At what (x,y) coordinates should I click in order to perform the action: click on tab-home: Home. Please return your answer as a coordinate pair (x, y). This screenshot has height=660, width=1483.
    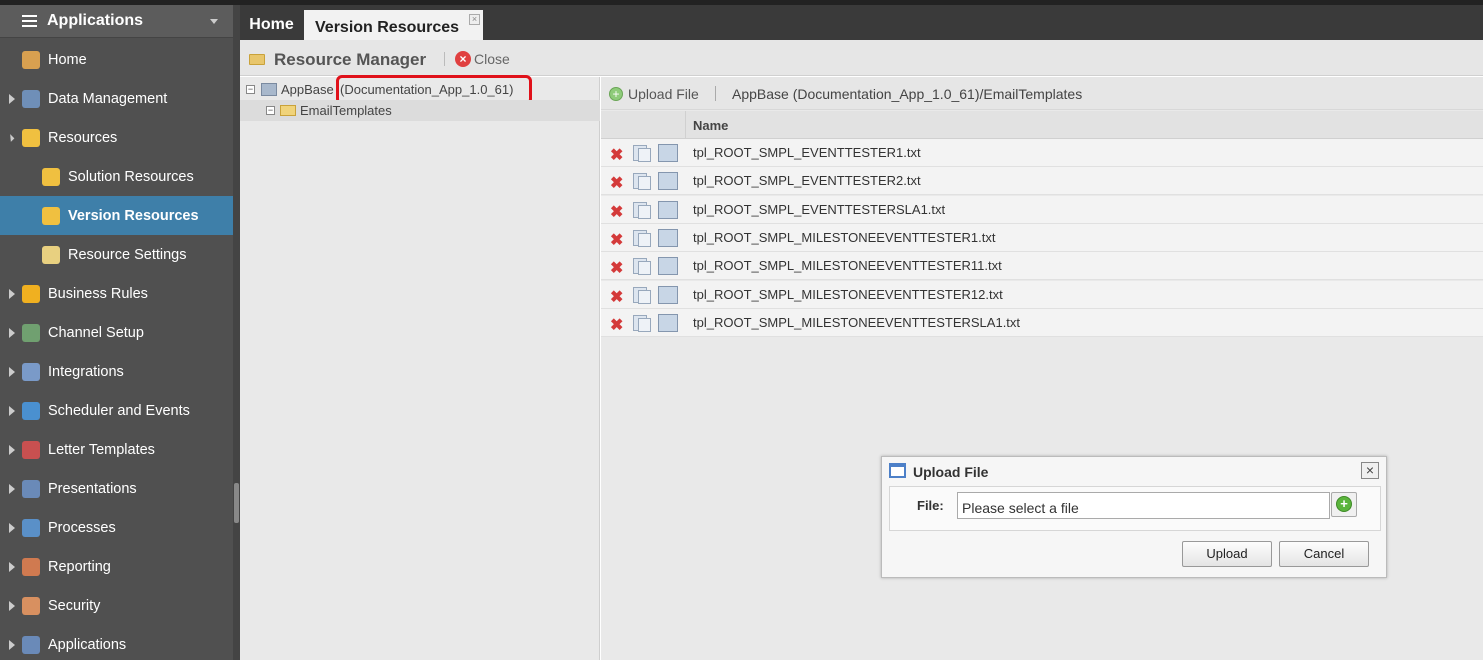
    Looking at the image, I should click on (271, 25).